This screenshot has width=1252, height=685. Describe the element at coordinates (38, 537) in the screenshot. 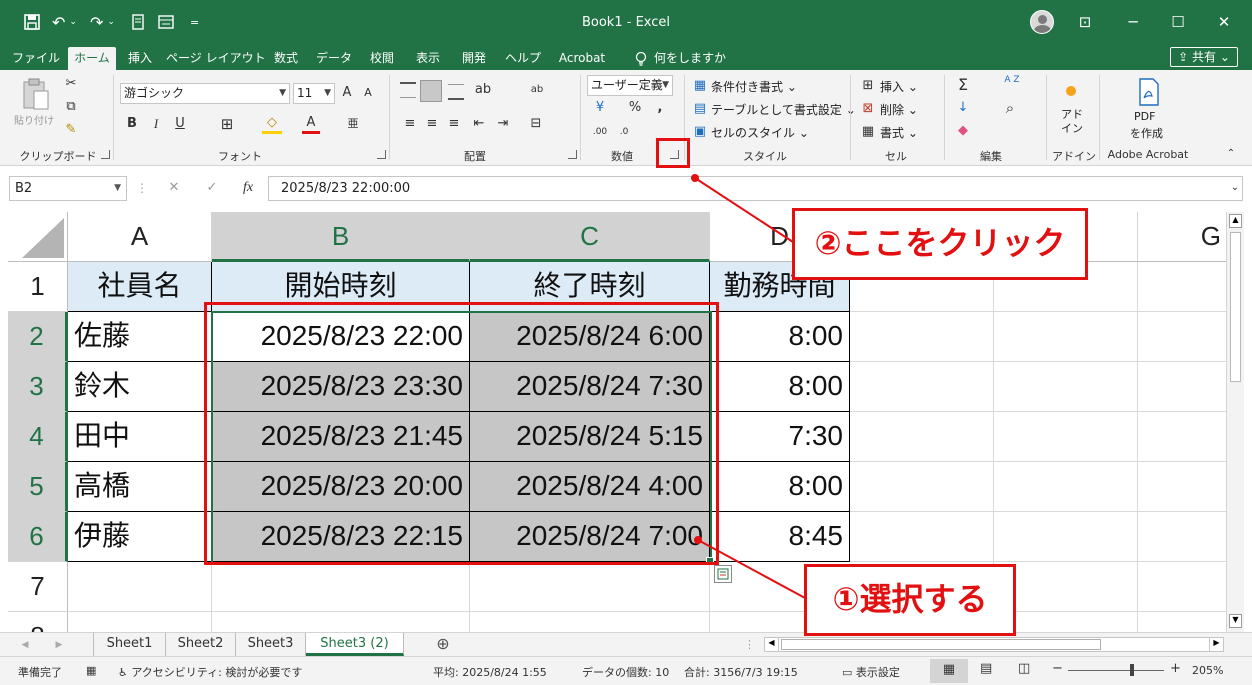

I see `row-header-6: 6` at that location.